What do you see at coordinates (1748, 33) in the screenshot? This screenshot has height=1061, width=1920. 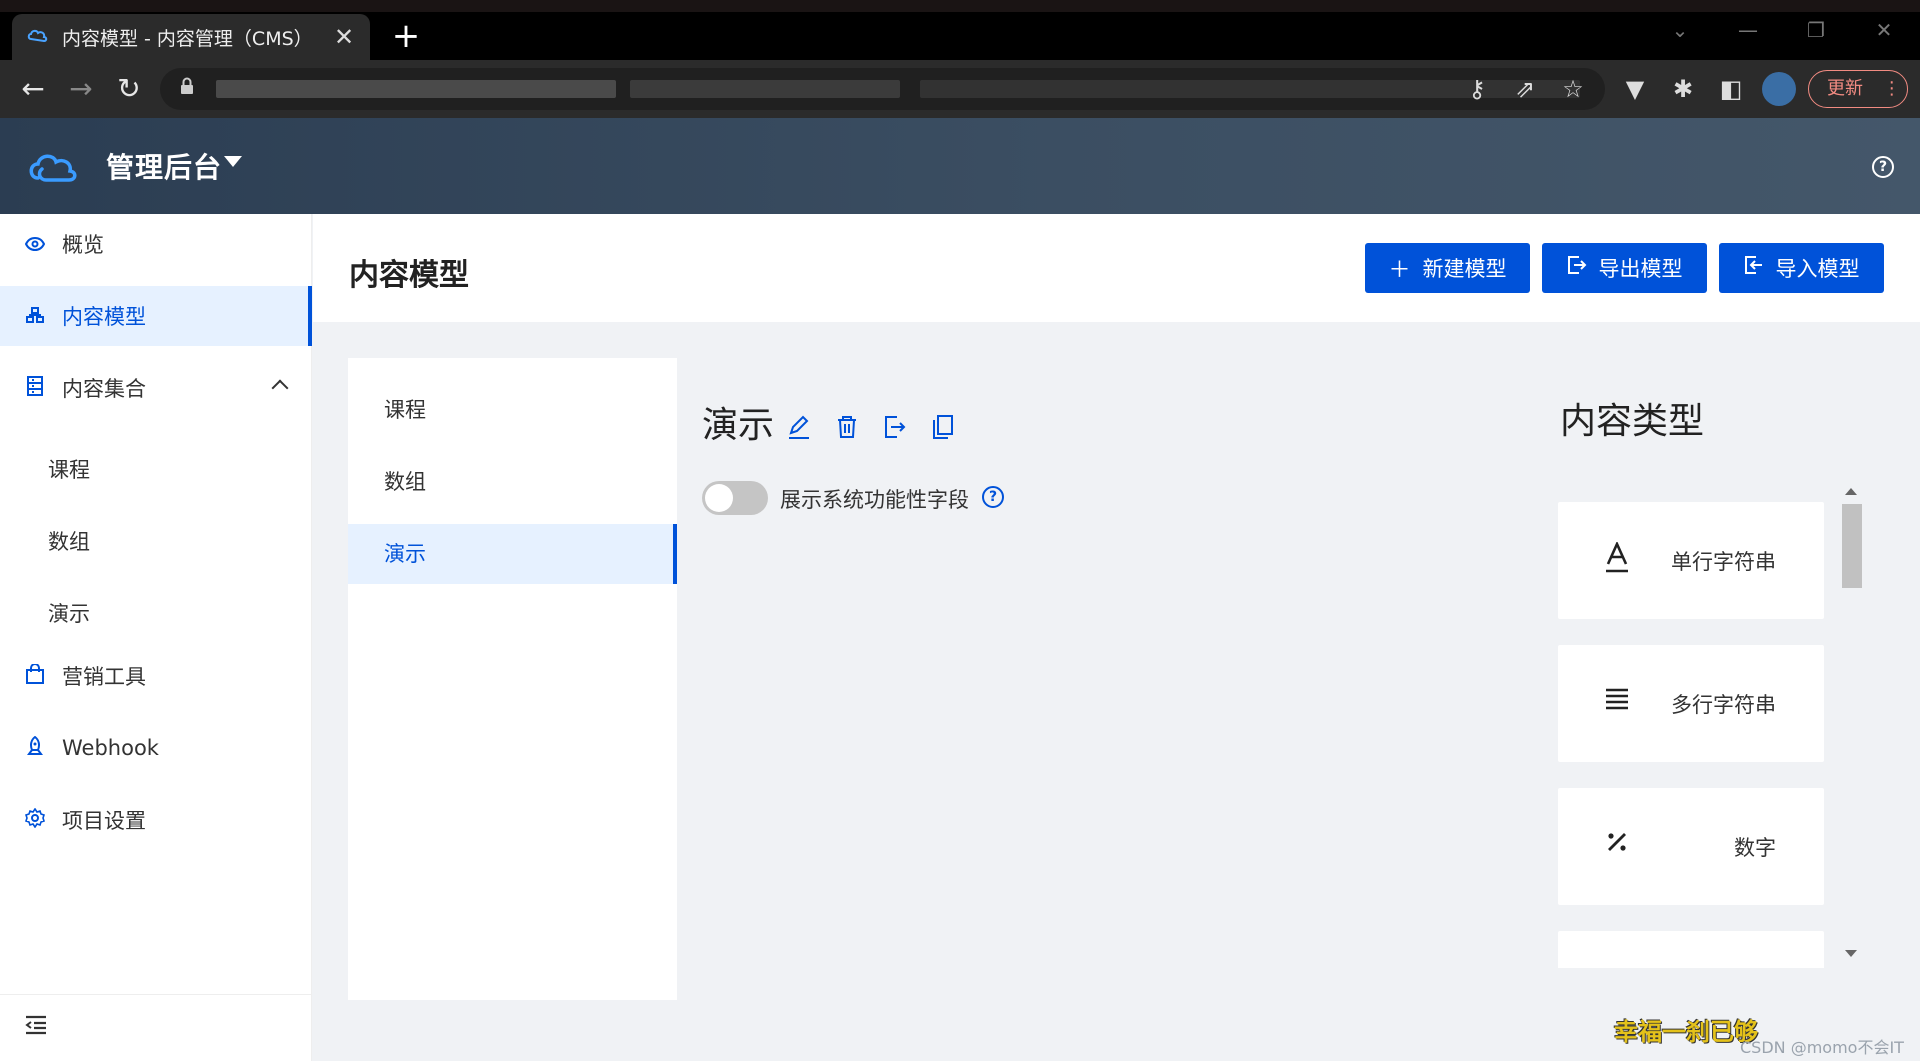 I see `minimize-icon: —` at bounding box center [1748, 33].